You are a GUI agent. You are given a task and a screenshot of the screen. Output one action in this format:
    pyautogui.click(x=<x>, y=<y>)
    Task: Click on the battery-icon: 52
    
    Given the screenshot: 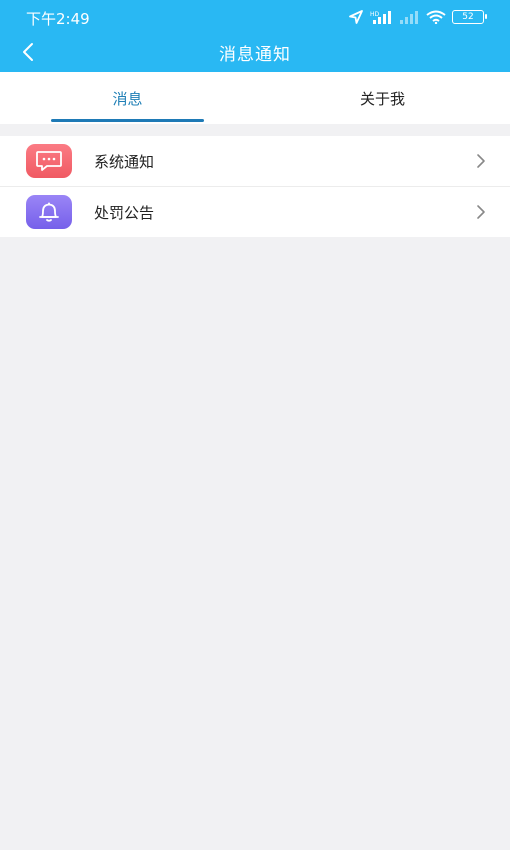 What is the action you would take?
    pyautogui.click(x=469, y=17)
    